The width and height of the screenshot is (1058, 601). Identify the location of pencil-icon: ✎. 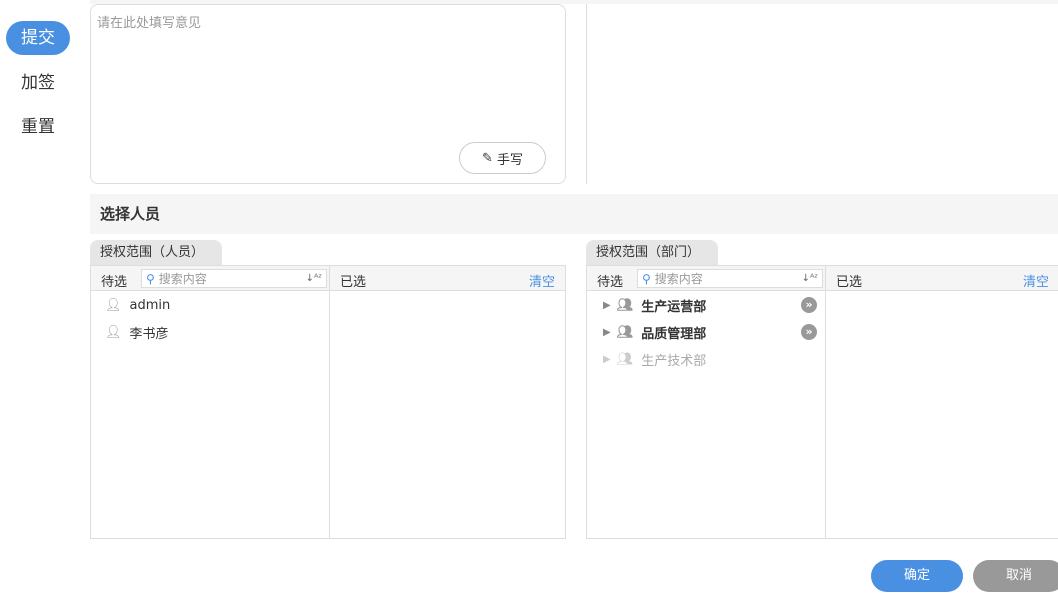
(487, 158).